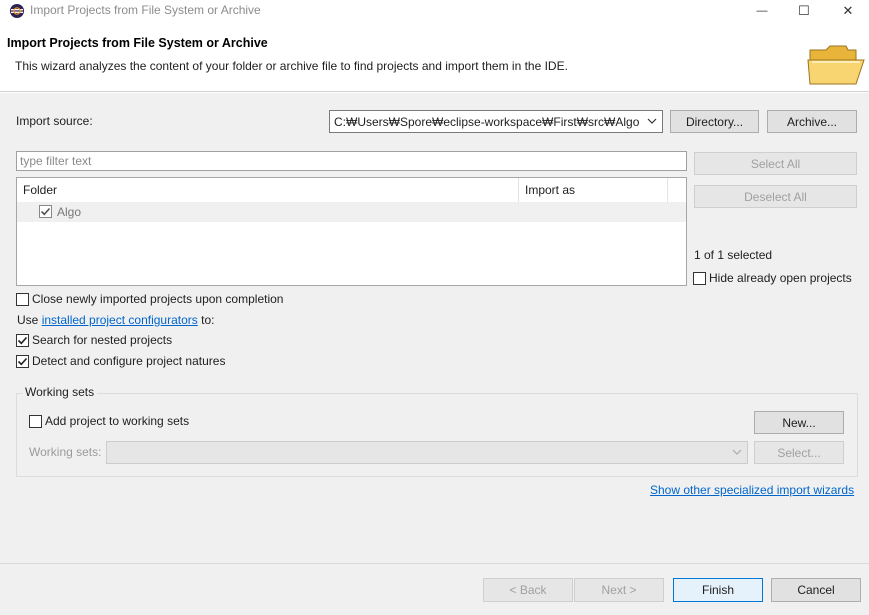  I want to click on configurators-link: installed project configurators, so click(120, 320).